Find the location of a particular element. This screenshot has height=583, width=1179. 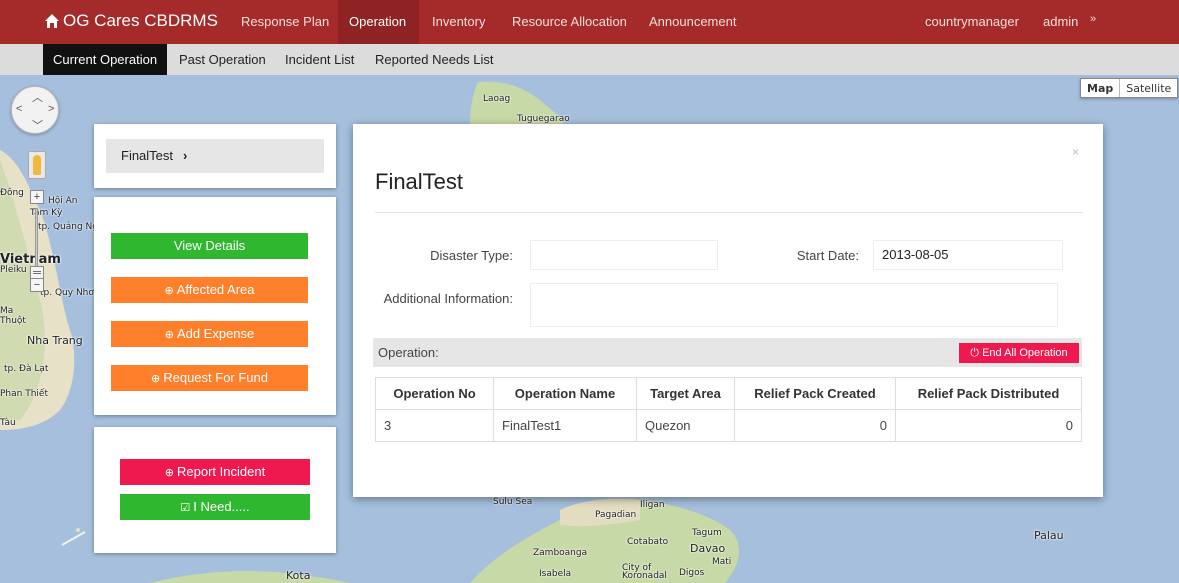

brand-name: OG Cares CBDRMS is located at coordinates (140, 20).